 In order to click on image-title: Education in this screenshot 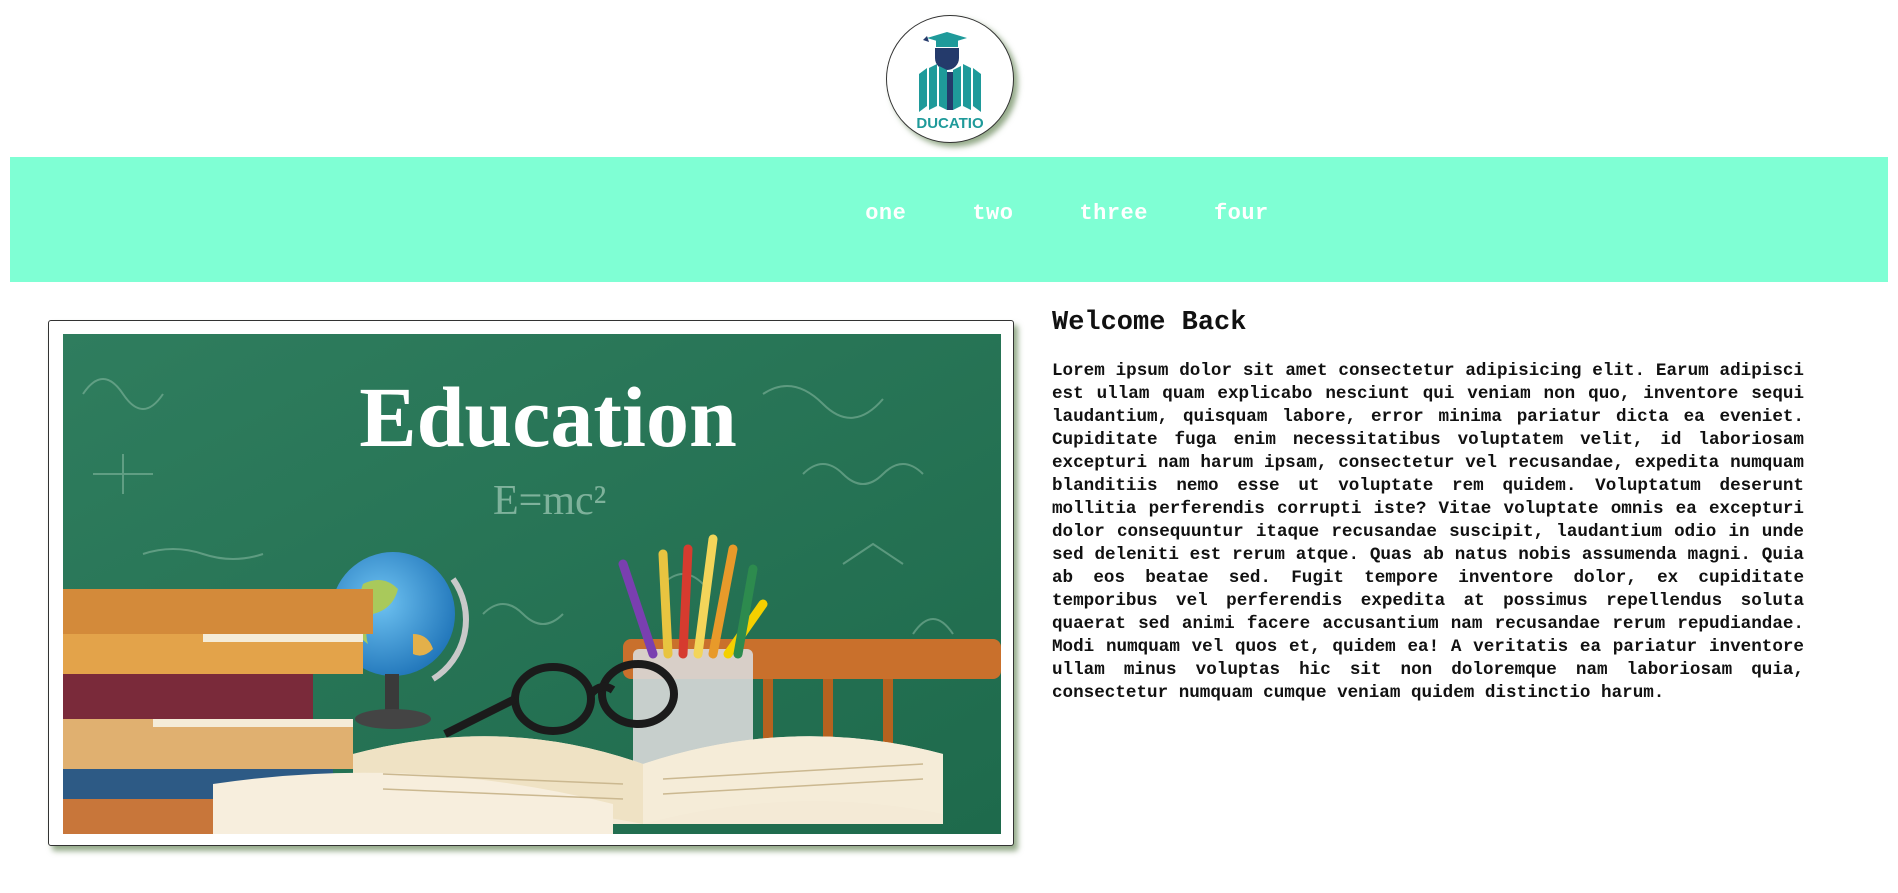, I will do `click(548, 417)`.